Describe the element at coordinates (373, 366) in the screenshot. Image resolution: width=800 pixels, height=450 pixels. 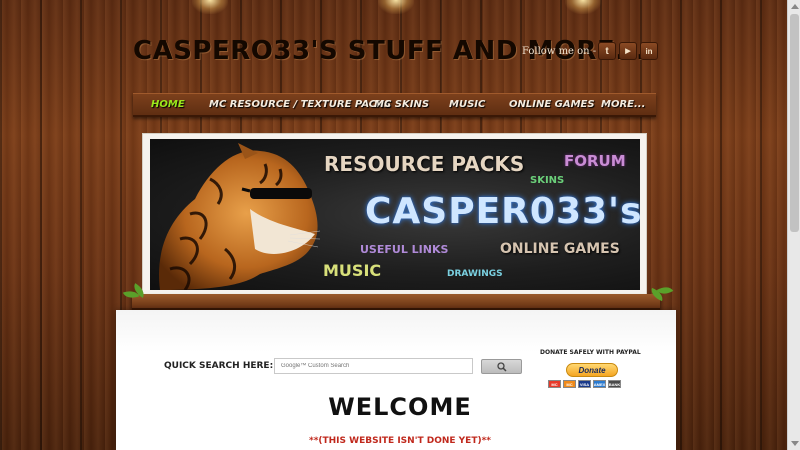
I see `search-input` at that location.